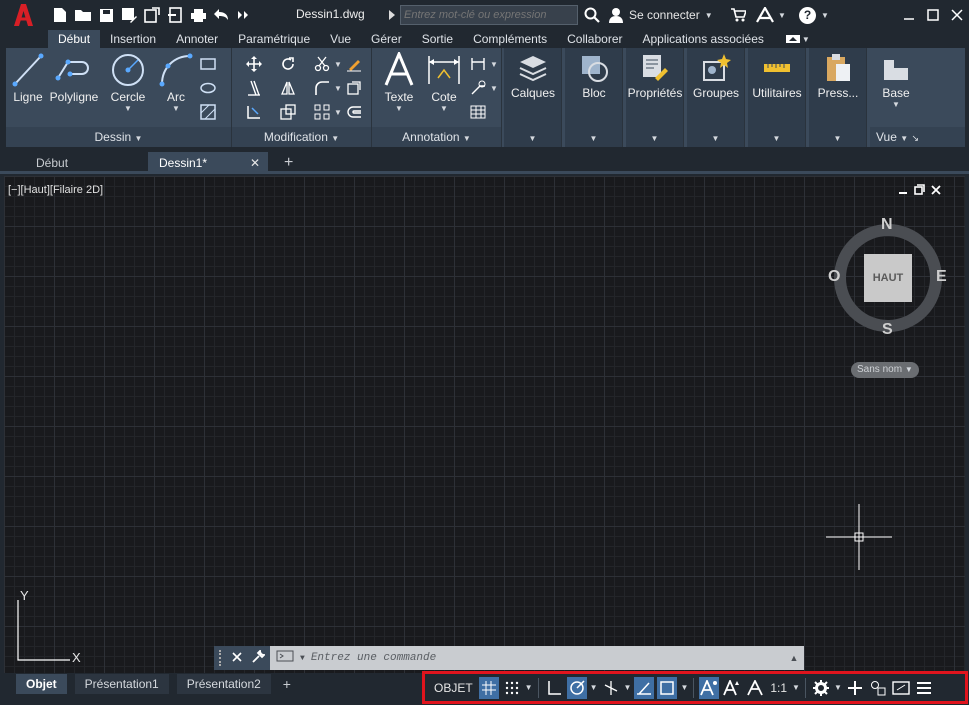  I want to click on linear-dim-icon, so click(478, 64).